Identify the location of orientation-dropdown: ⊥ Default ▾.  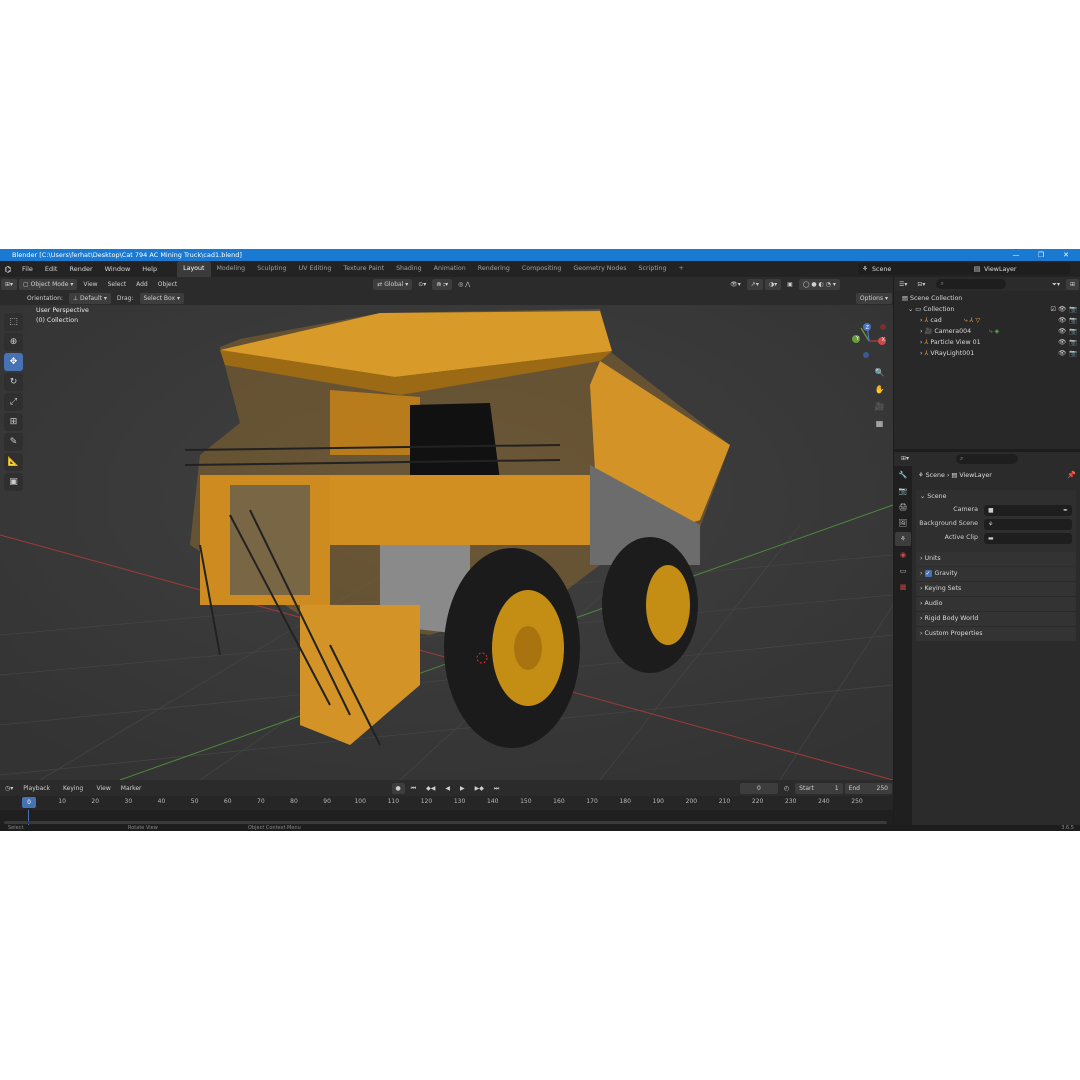
(89, 298).